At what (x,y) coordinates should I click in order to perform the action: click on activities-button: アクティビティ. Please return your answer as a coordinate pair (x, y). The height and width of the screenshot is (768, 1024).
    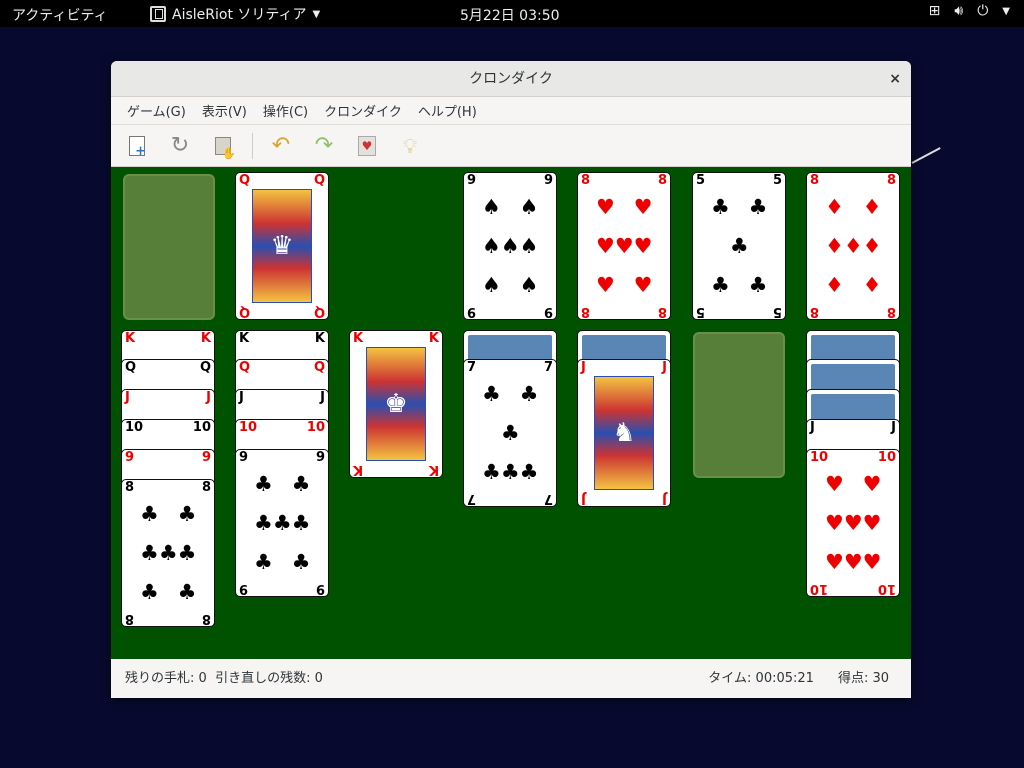
    Looking at the image, I should click on (60, 15).